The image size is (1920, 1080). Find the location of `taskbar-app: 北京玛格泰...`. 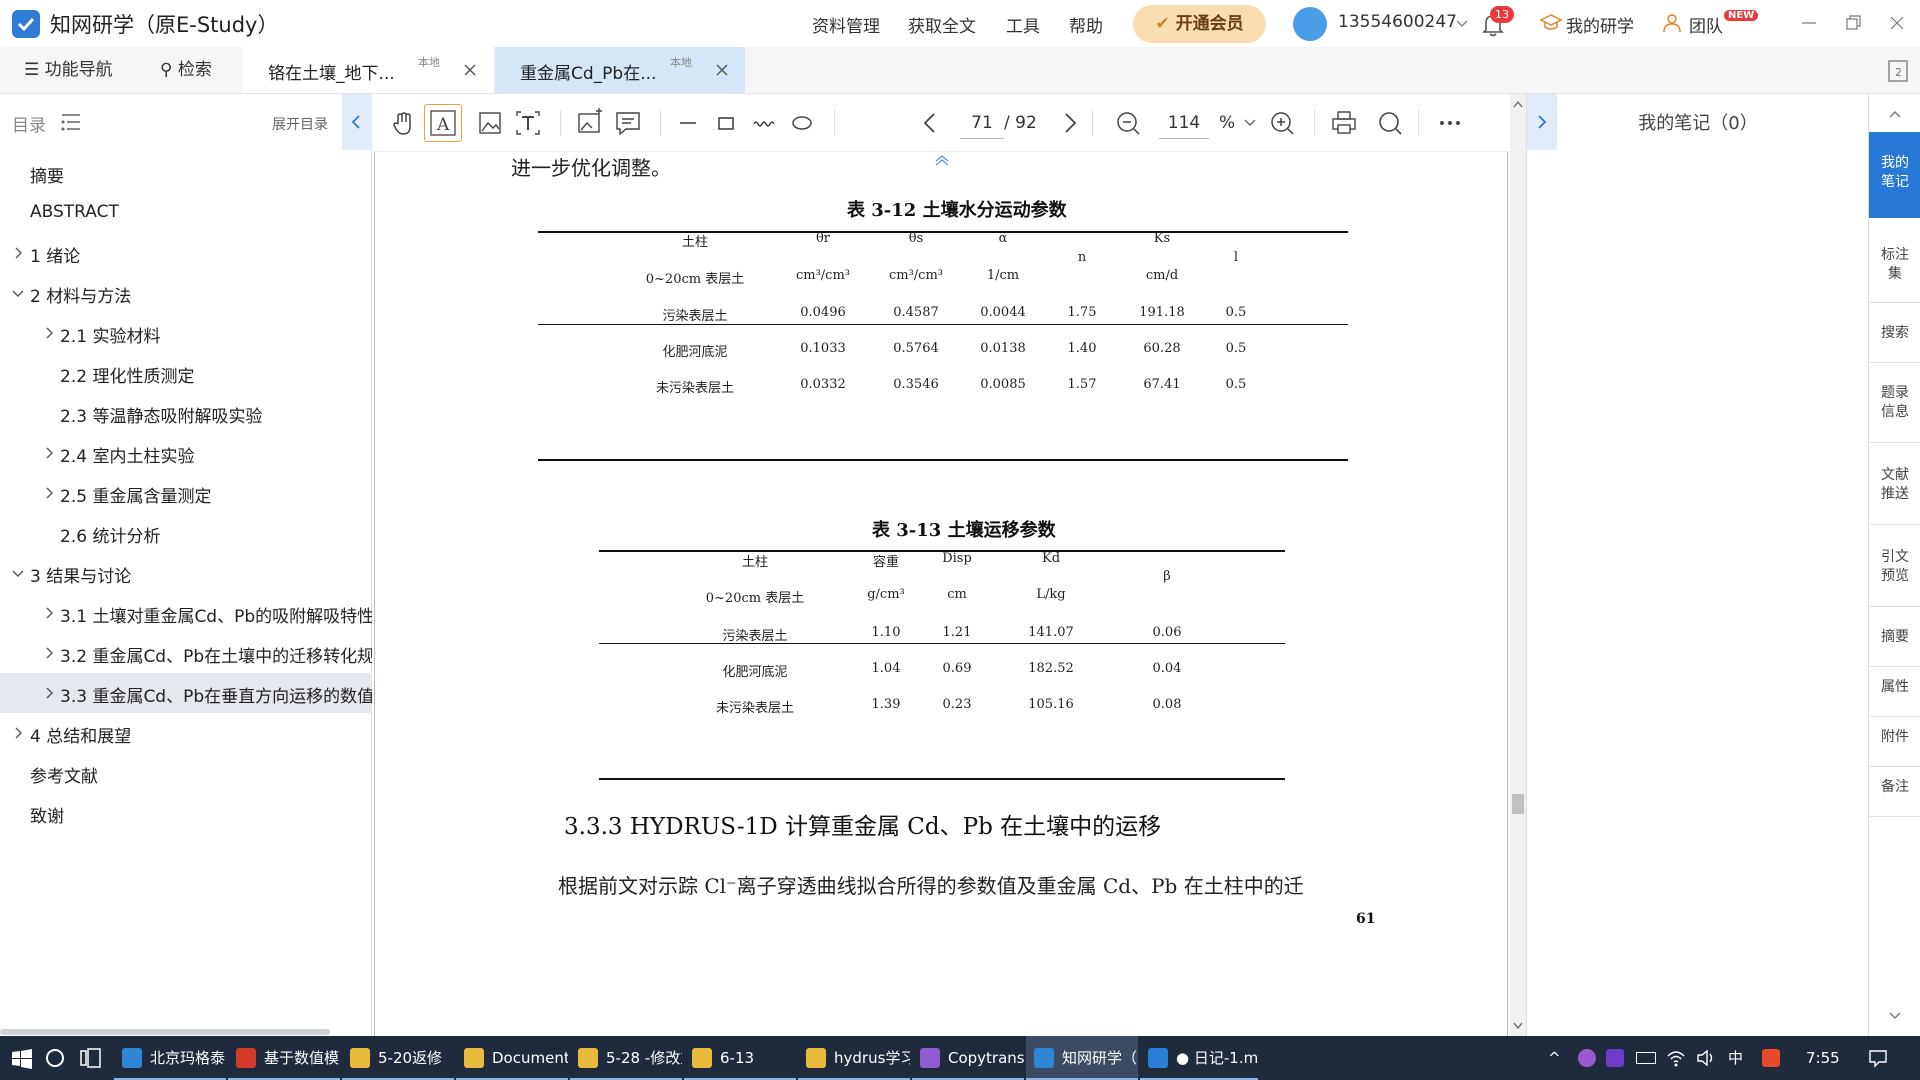

taskbar-app: 北京玛格泰... is located at coordinates (170, 1058).